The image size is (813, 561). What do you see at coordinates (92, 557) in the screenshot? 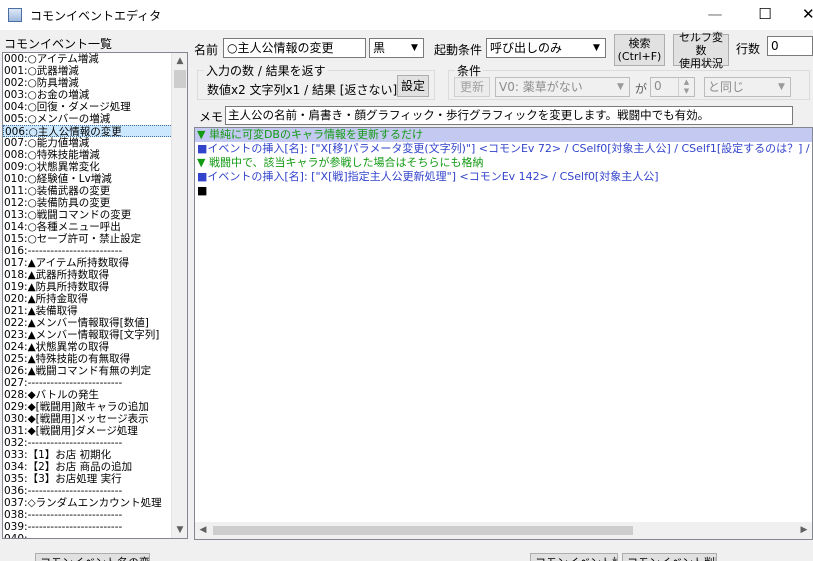
I see `rename-common-event-button: コモンイベント名の変更` at bounding box center [92, 557].